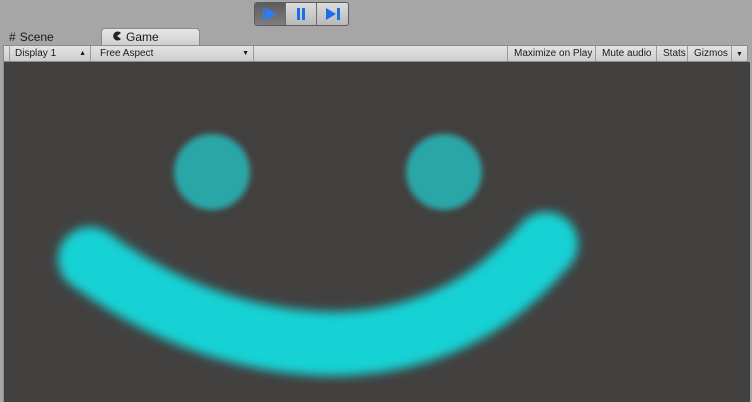  I want to click on gizmos-dropdown: ▼, so click(739, 53).